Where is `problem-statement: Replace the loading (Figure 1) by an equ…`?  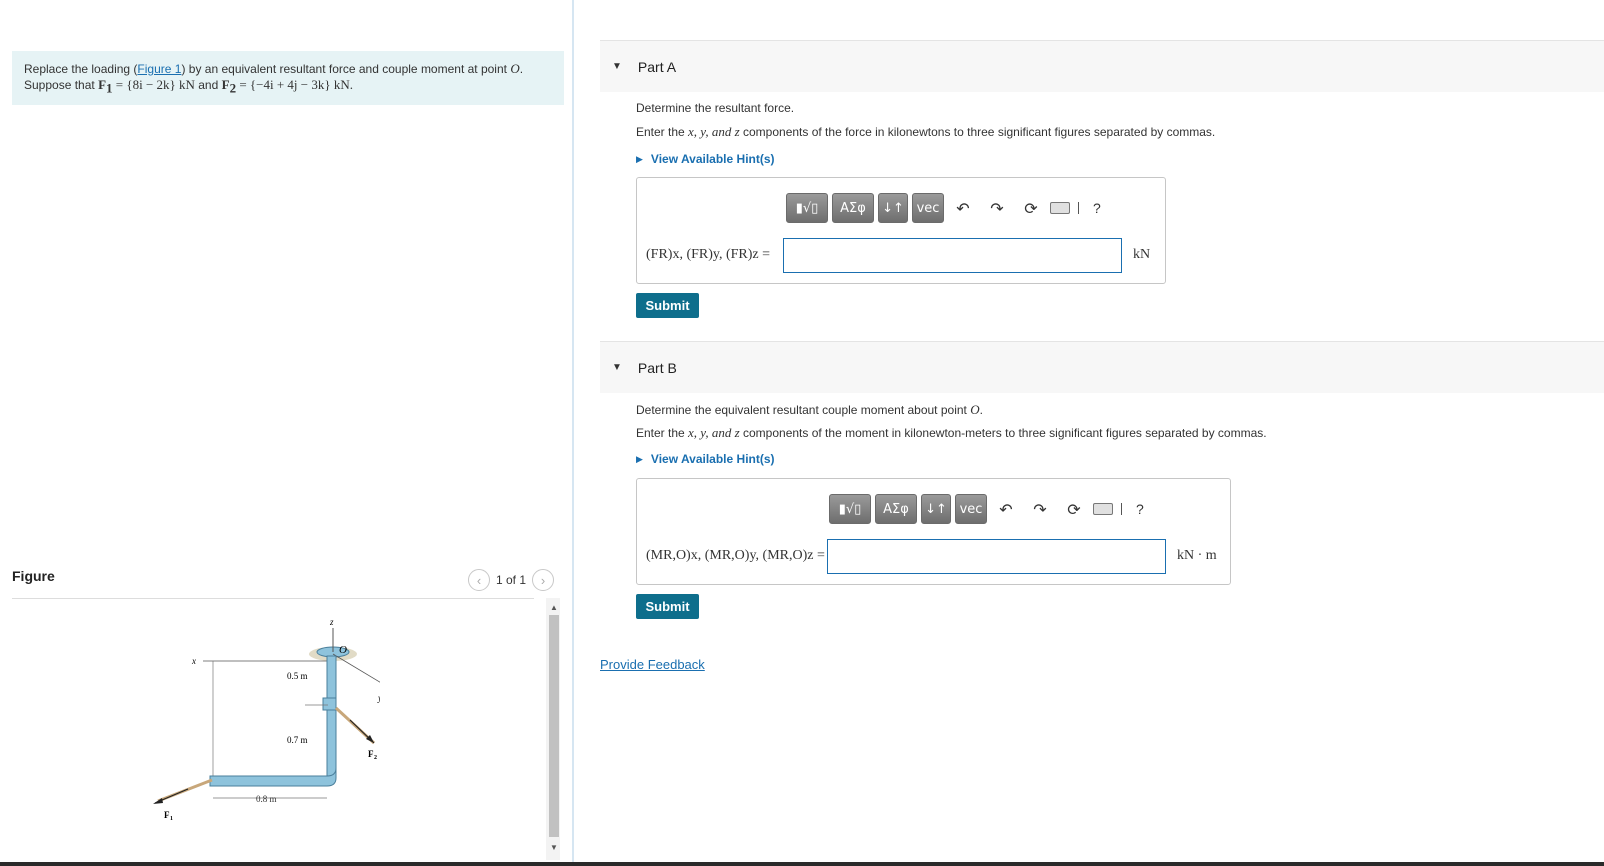 problem-statement: Replace the loading (Figure 1) by an equ… is located at coordinates (288, 78).